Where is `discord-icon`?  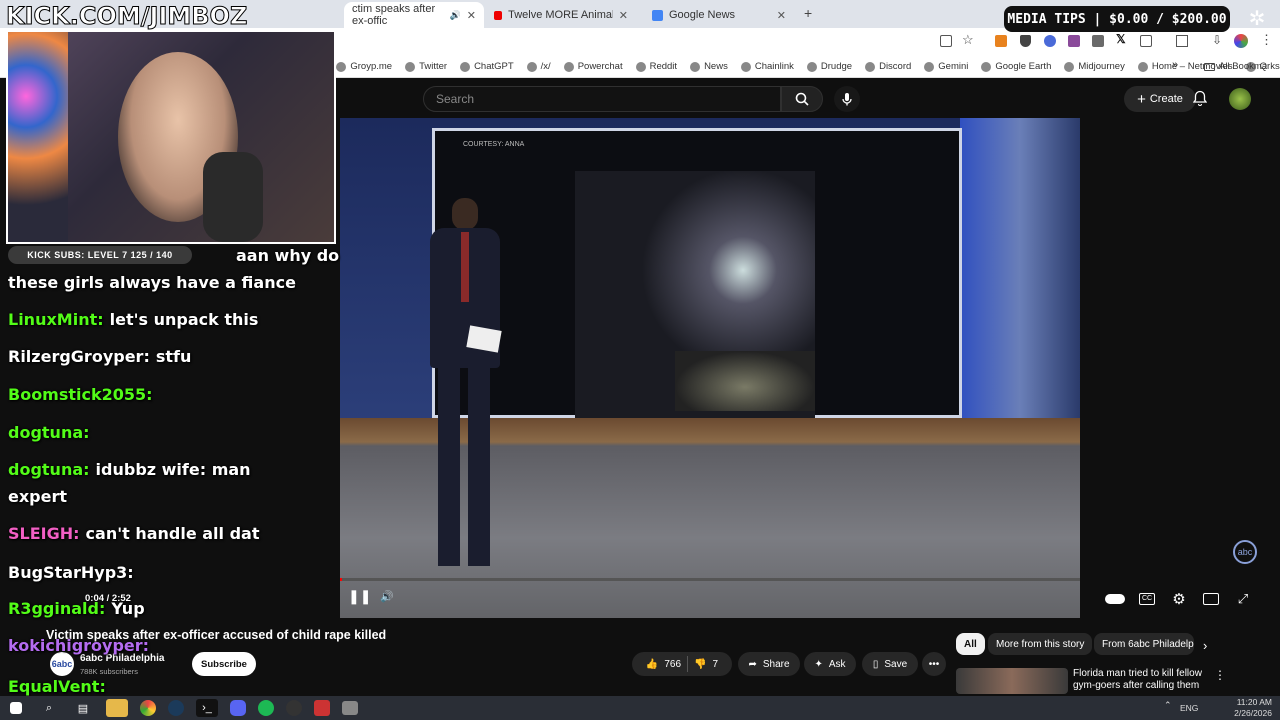
discord-icon is located at coordinates (238, 708).